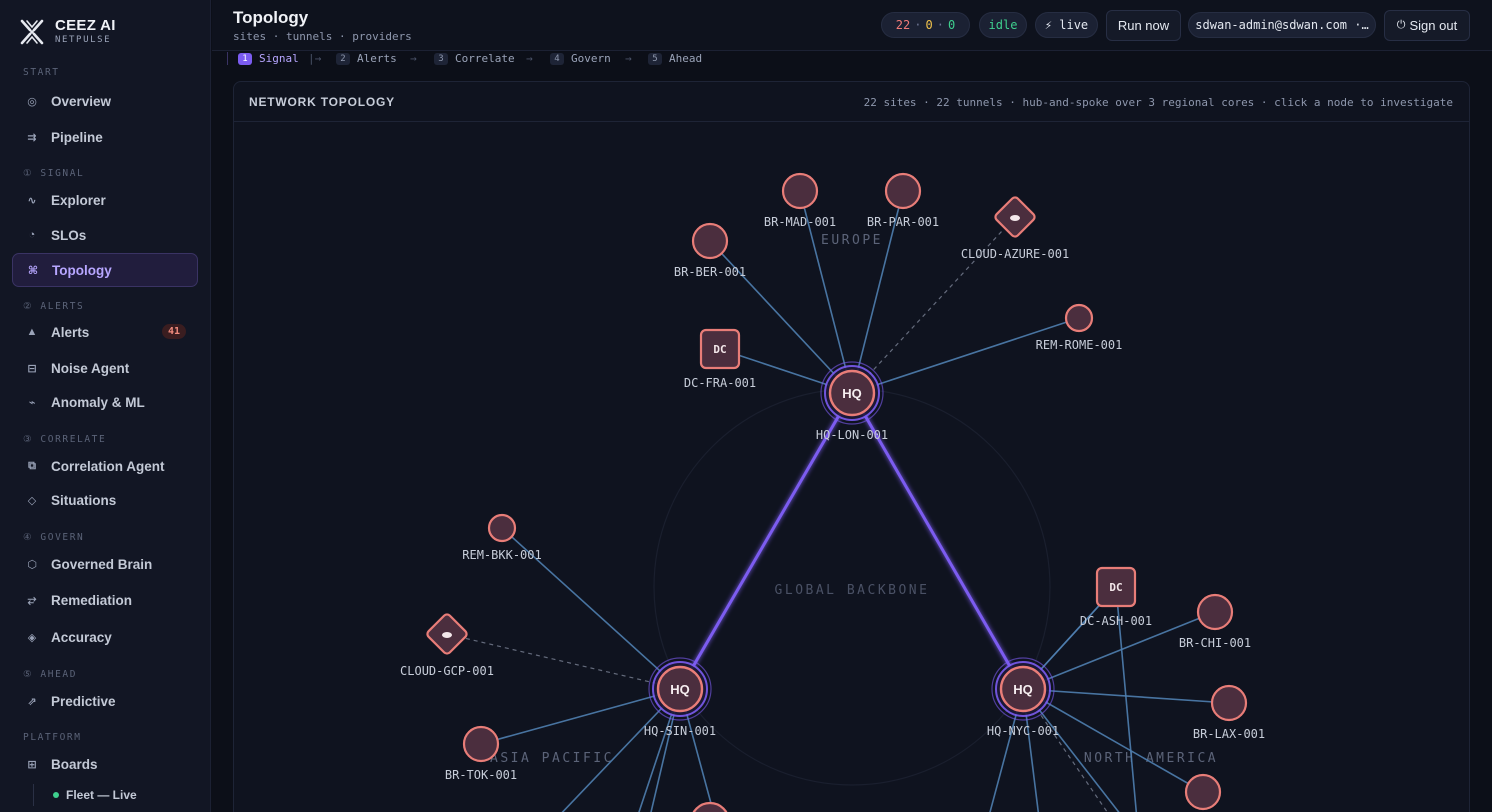 The height and width of the screenshot is (812, 1492). Describe the element at coordinates (485, 58) in the screenshot. I see `step-label: Correlate` at that location.